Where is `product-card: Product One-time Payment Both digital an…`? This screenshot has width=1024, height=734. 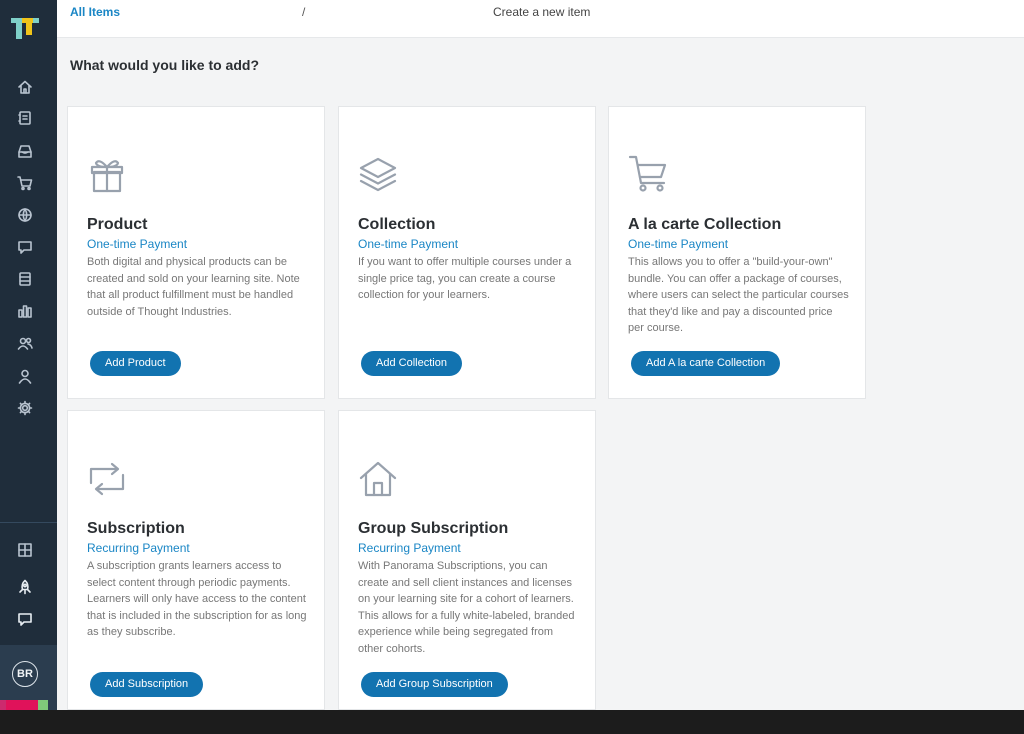 product-card: Product One-time Payment Both digital an… is located at coordinates (196, 252).